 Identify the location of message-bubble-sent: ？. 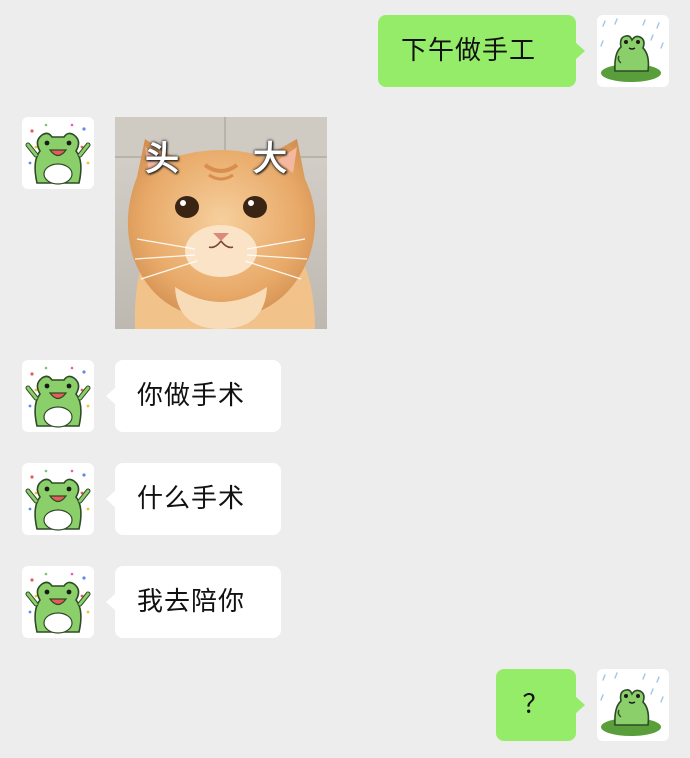
(540, 705).